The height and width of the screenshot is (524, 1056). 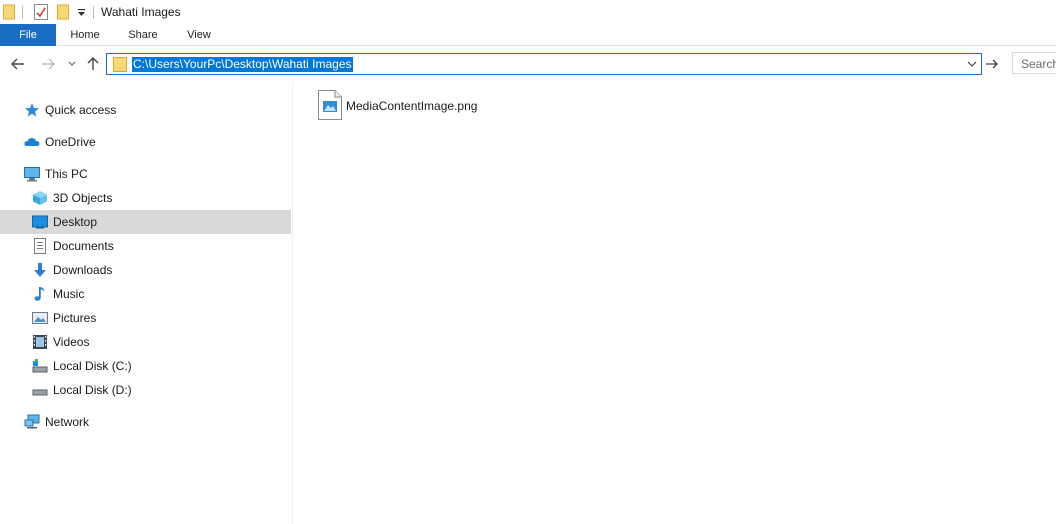 I want to click on pane-splitter, so click(x=292, y=303).